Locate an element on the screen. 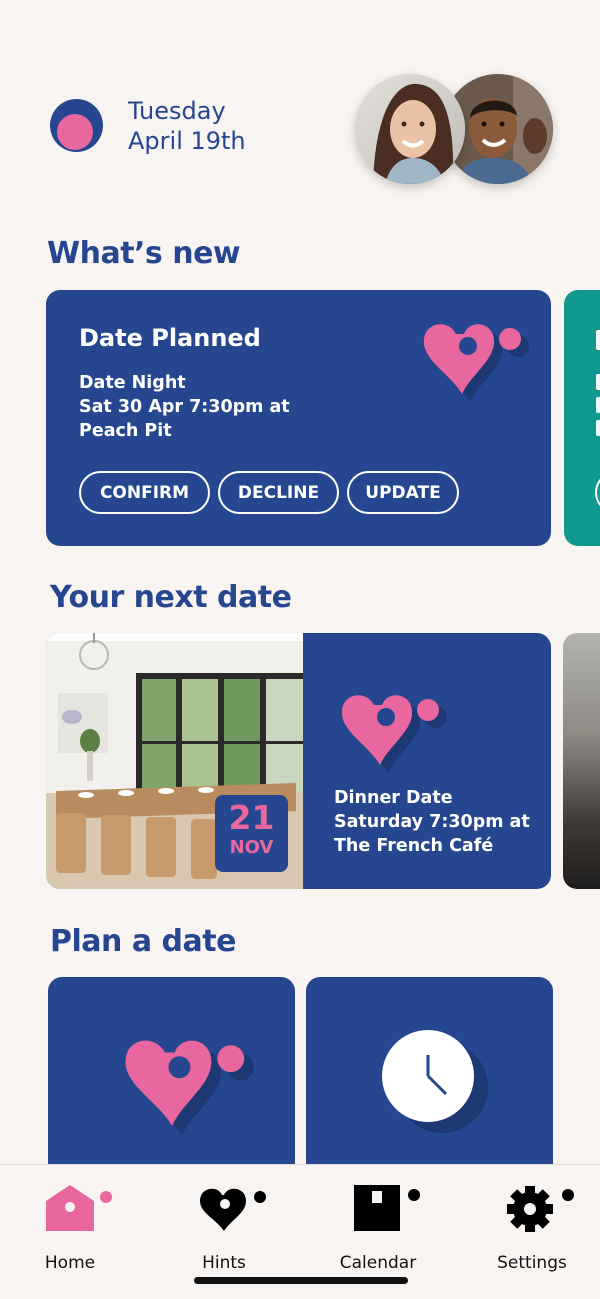 The width and height of the screenshot is (600, 1299). app-logo is located at coordinates (76, 125).